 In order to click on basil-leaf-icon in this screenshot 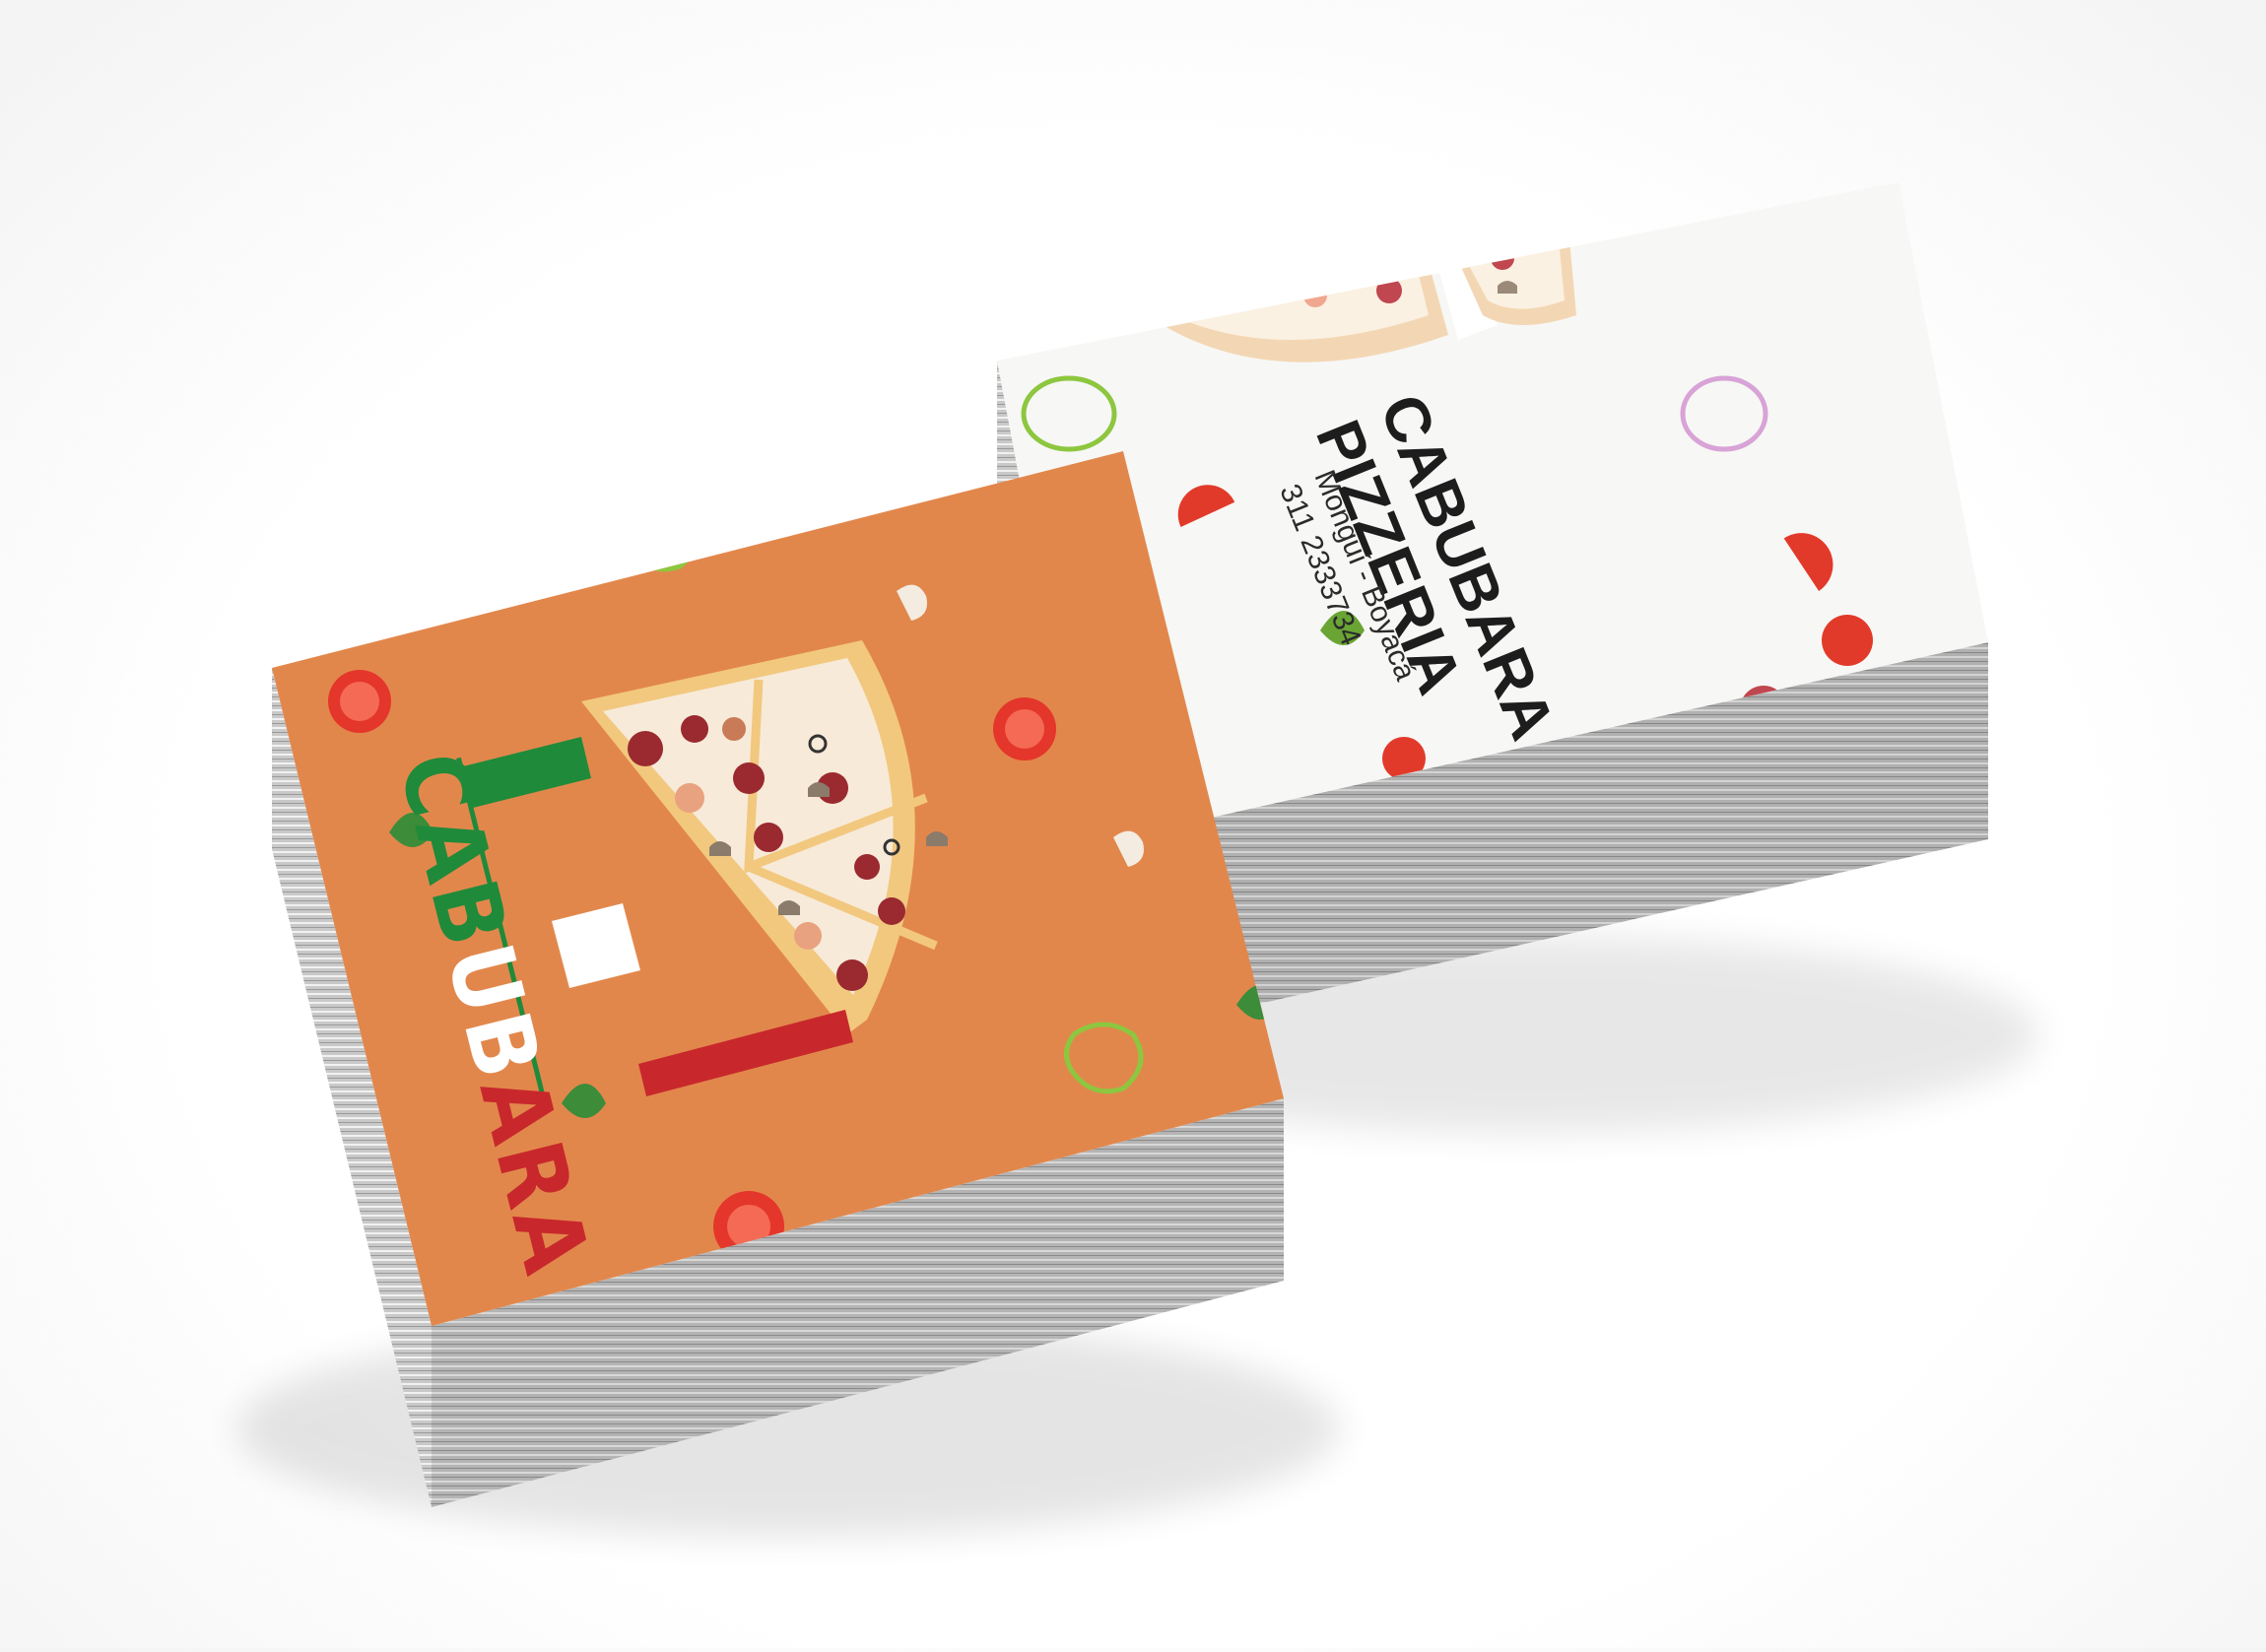, I will do `click(794, 464)`.